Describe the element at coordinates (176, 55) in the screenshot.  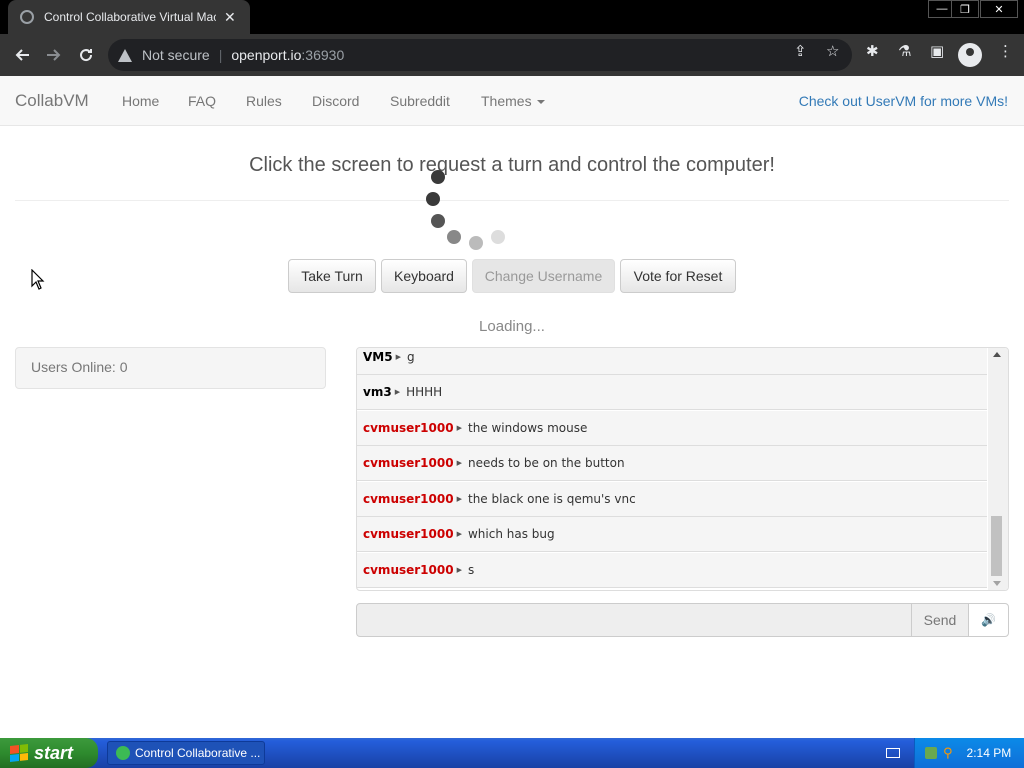
I see `security-label: Not secure` at that location.